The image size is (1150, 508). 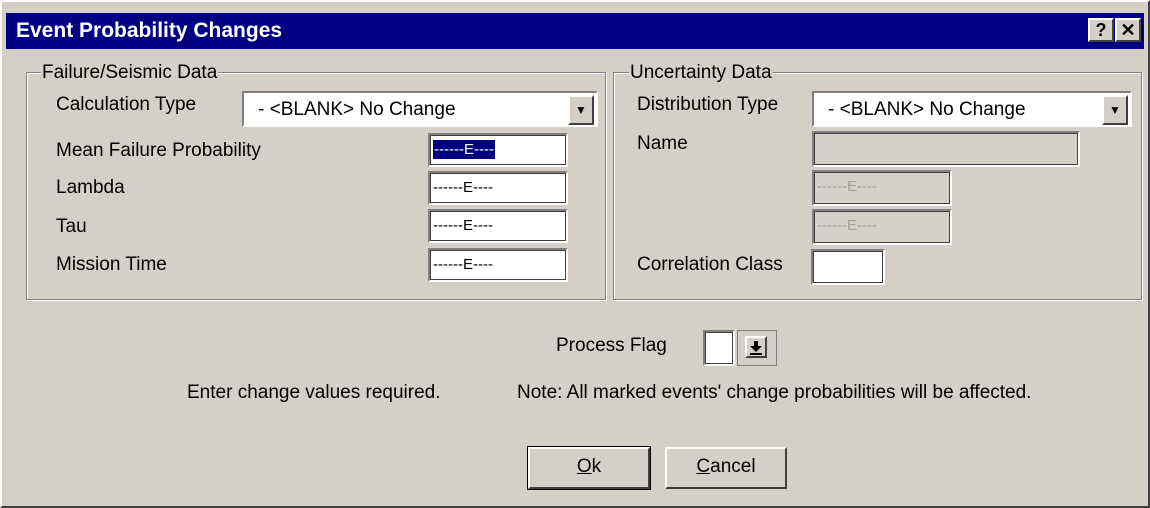 I want to click on lambda-label: Lambda, so click(x=90, y=187).